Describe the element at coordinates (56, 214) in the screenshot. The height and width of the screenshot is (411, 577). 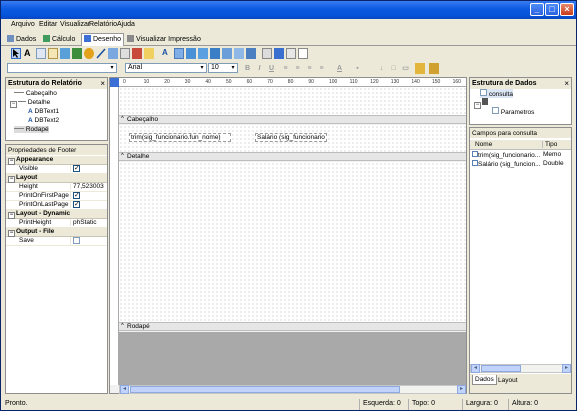
I see `group-layout-dynamic: − Layout - Dynamic` at that location.